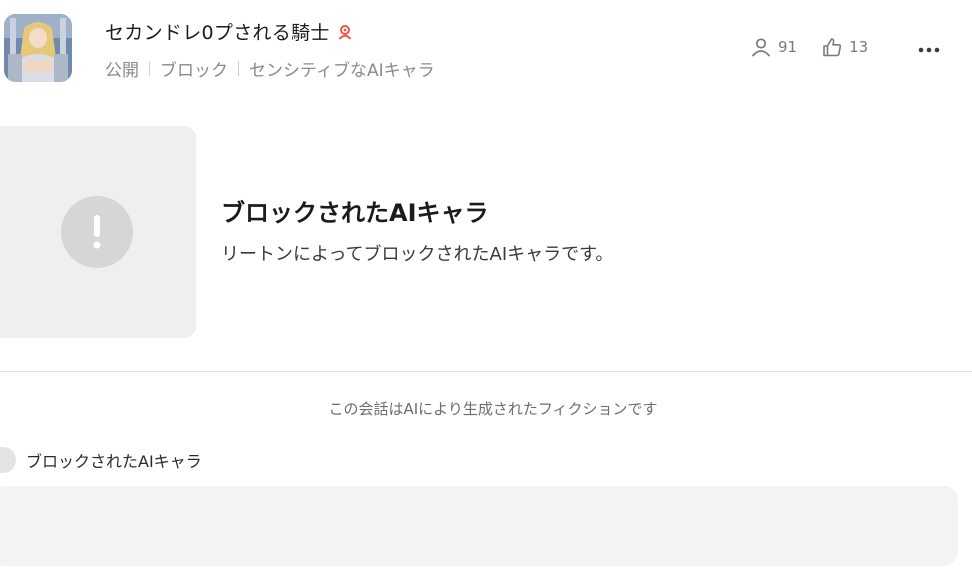  Describe the element at coordinates (114, 461) in the screenshot. I see `speaker-name: ブロックされたAIキャラ` at that location.